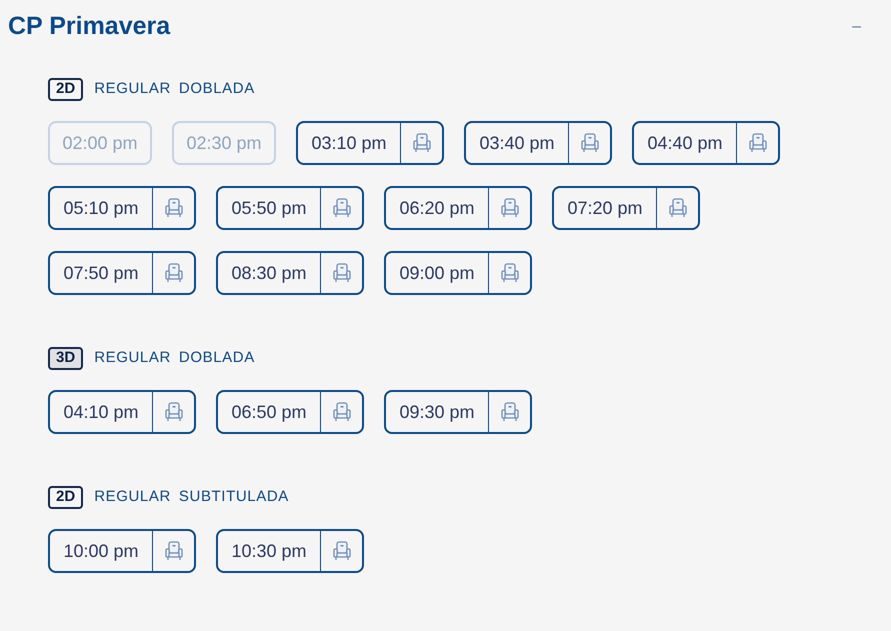 The height and width of the screenshot is (631, 891). I want to click on showtime-button: 05:10 pm, so click(122, 208).